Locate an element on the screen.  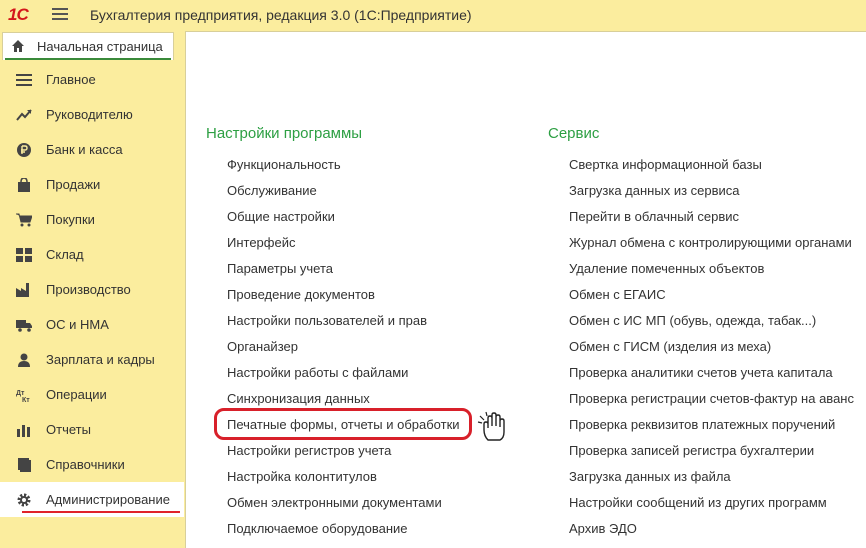
sidebar-item-label: Продажи is located at coordinates (73, 184).